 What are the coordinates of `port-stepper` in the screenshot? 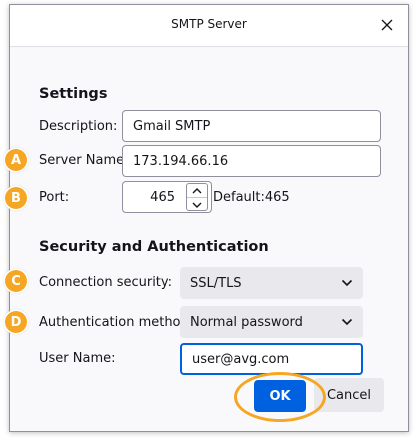 It's located at (197, 197).